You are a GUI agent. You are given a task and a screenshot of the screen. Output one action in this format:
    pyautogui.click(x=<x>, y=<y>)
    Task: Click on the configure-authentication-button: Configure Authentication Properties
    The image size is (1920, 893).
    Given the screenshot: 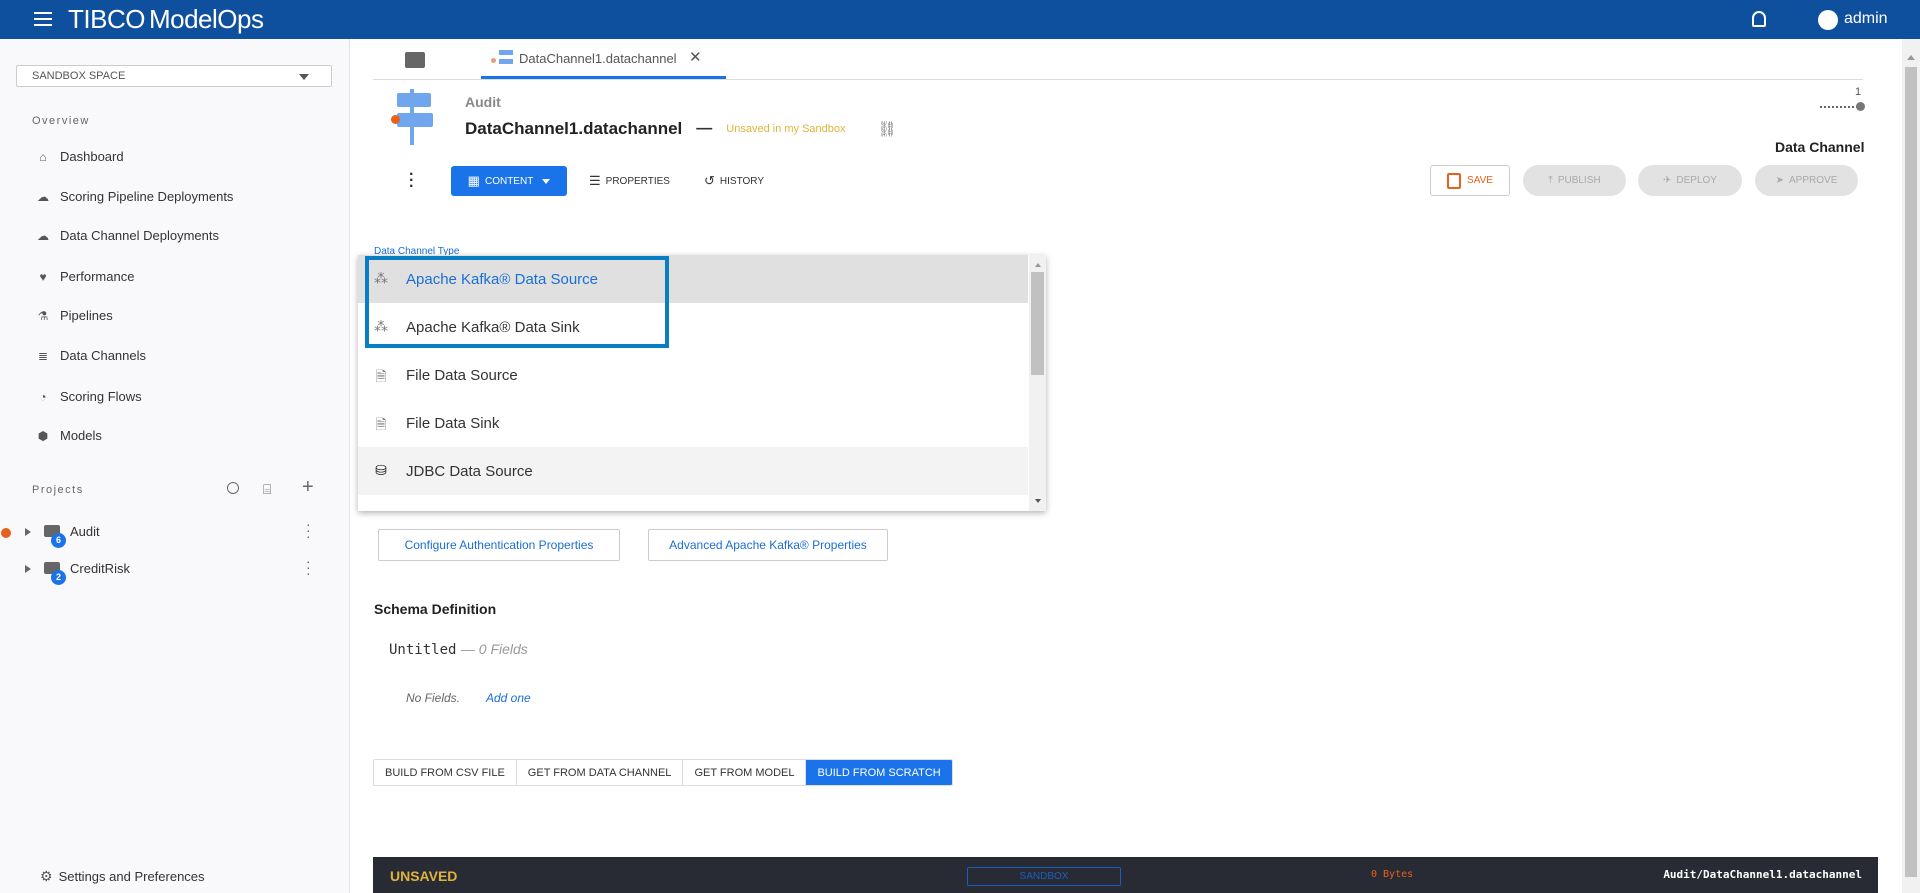 What is the action you would take?
    pyautogui.click(x=499, y=545)
    